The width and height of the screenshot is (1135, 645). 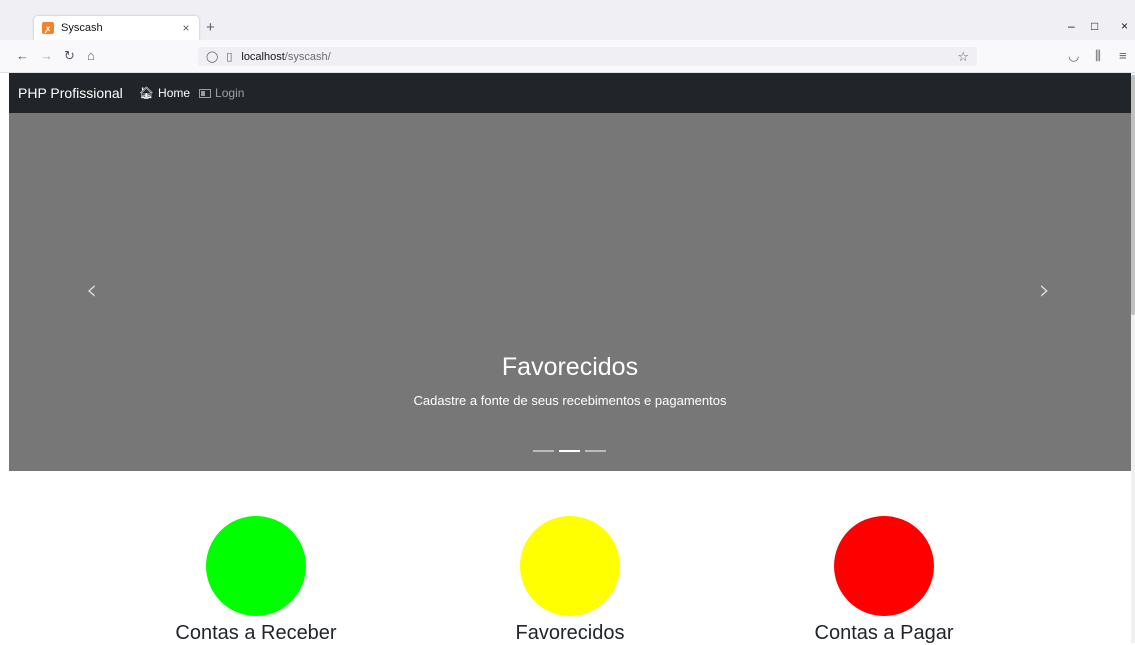 I want to click on page-scrollbar, so click(x=1133, y=358).